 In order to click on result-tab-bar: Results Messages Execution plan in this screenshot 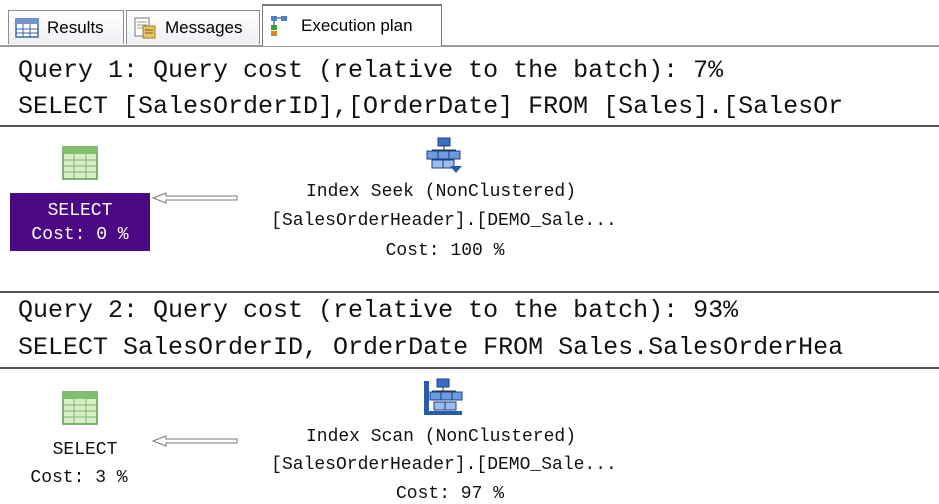, I will do `click(469, 23)`.